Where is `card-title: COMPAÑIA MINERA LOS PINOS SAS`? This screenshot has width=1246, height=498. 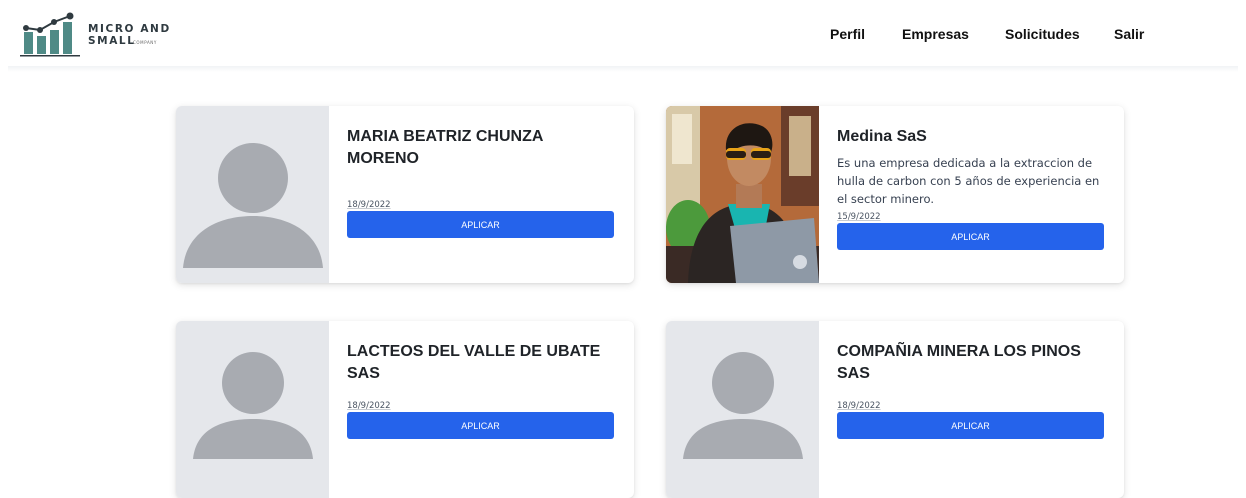
card-title: COMPAÑIA MINERA LOS PINOS SAS is located at coordinates (959, 362).